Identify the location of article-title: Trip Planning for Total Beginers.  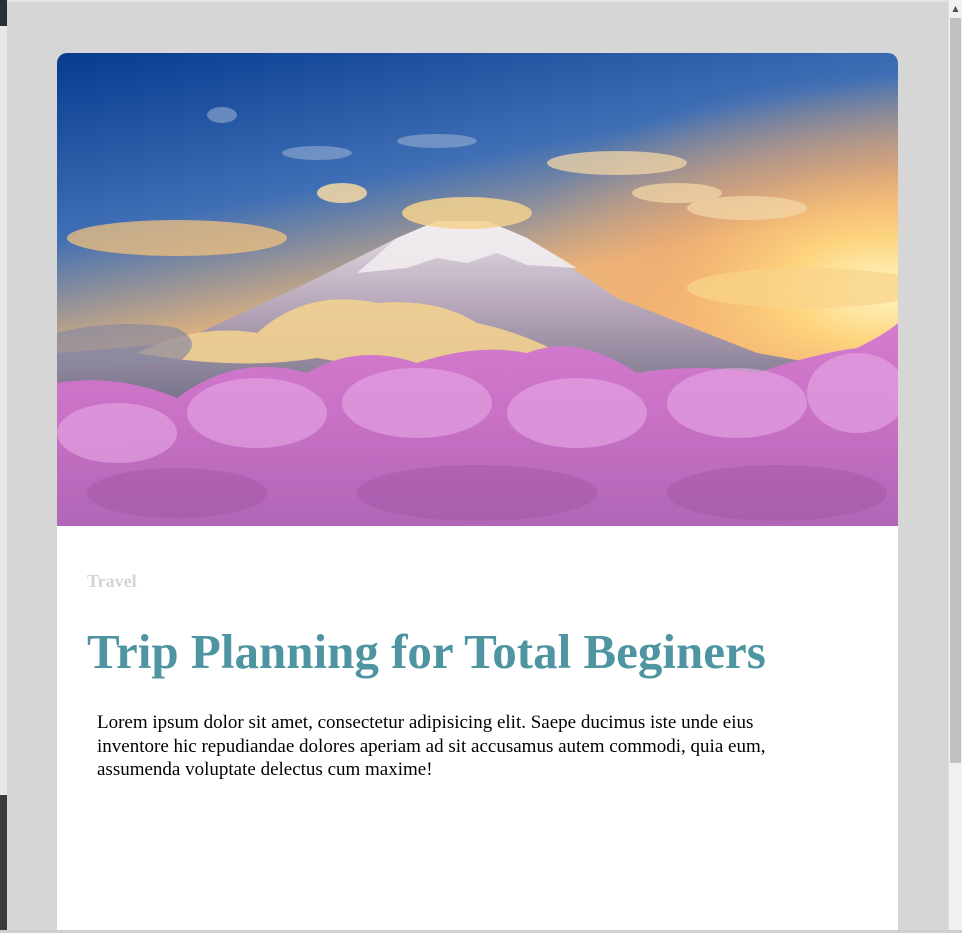
(426, 651).